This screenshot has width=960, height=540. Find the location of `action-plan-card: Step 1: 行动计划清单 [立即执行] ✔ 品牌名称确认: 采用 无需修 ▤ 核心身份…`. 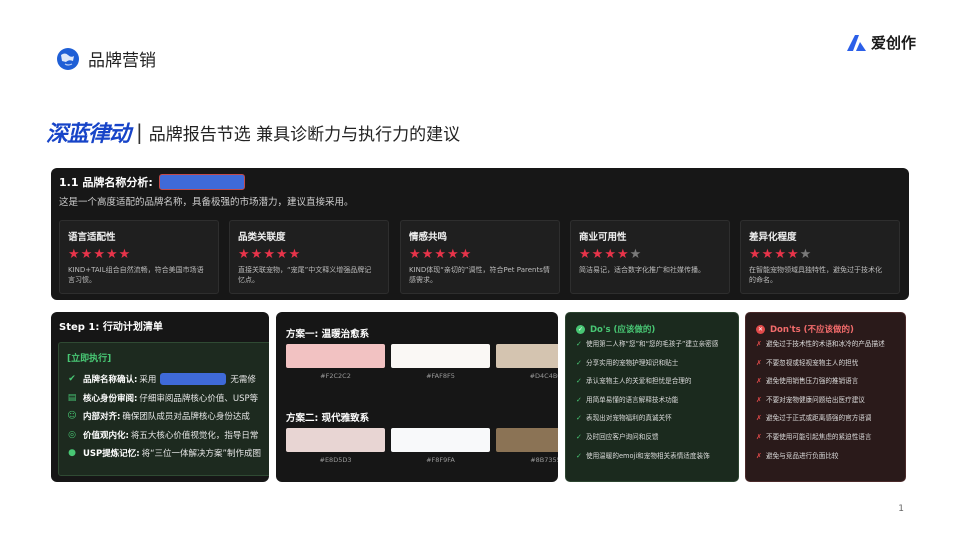

action-plan-card: Step 1: 行动计划清单 [立即执行] ✔ 品牌名称确认: 采用 无需修 ▤ 核心身份… is located at coordinates (160, 397).